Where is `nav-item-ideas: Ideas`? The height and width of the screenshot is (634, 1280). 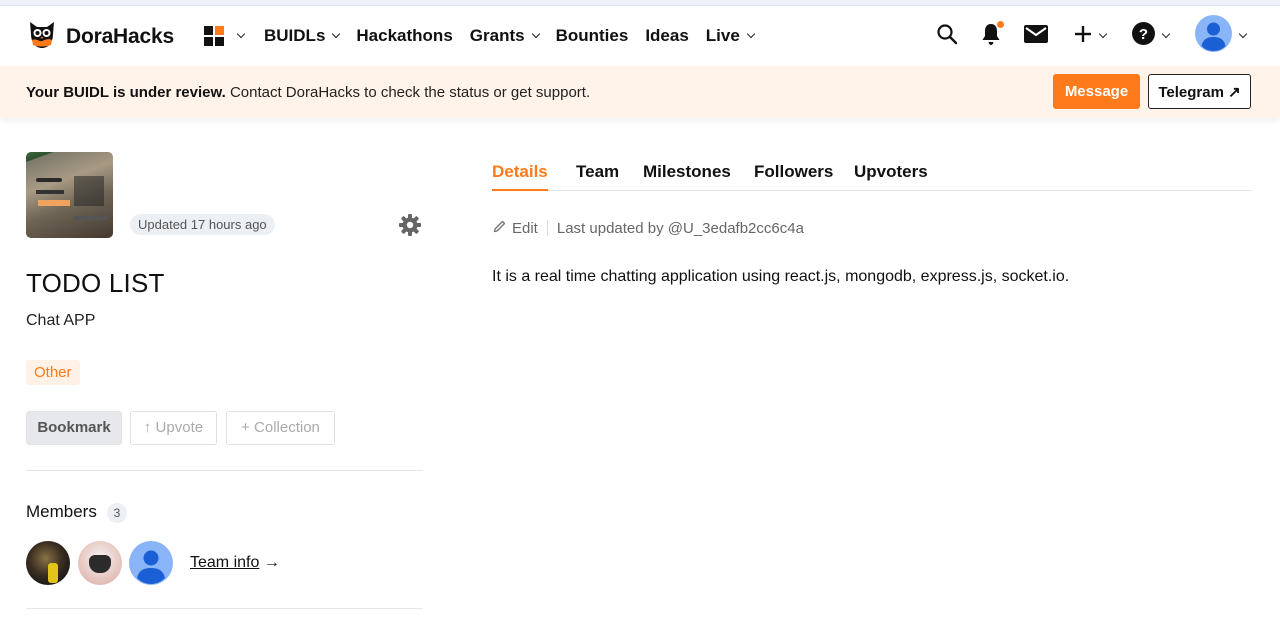 nav-item-ideas: Ideas is located at coordinates (666, 36).